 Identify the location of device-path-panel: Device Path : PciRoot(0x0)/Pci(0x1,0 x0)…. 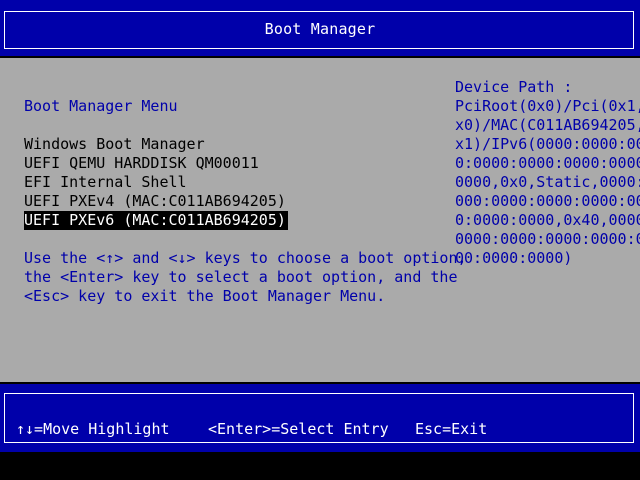
(547, 173).